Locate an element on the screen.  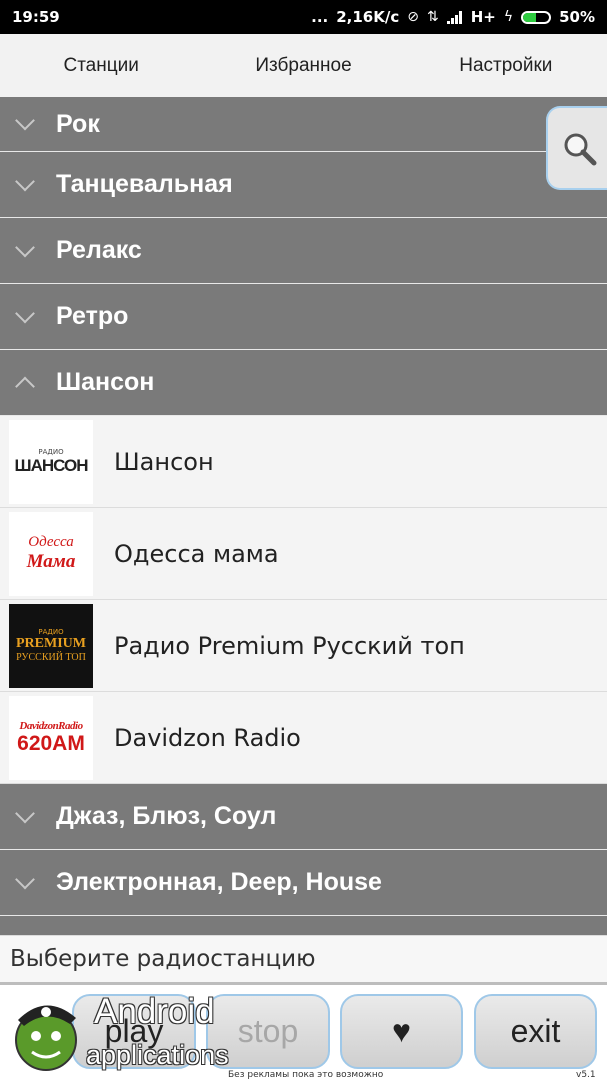
status-time: 19:59 is located at coordinates (36, 17).